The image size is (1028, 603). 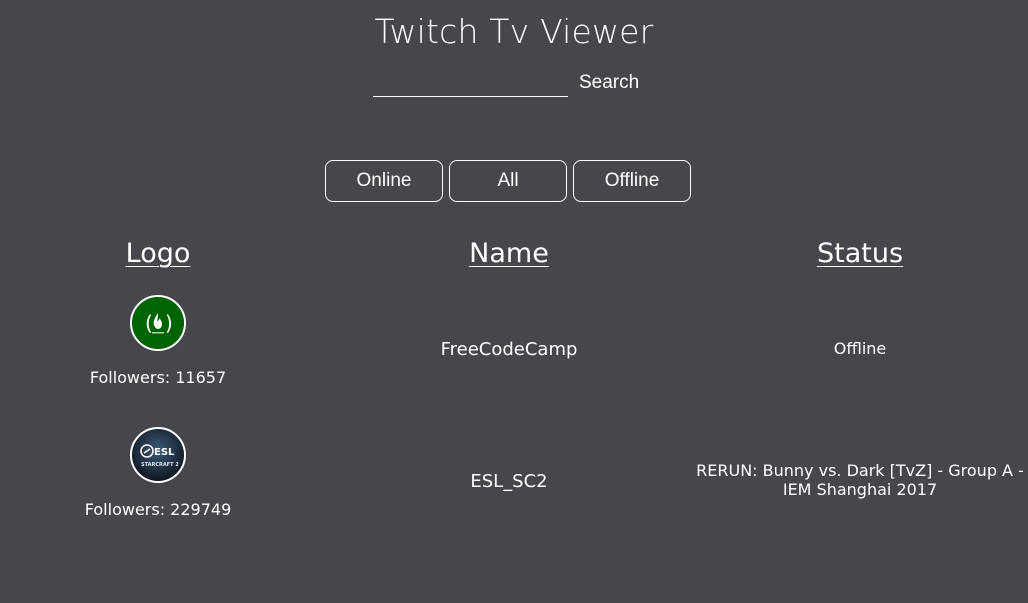 What do you see at coordinates (860, 253) in the screenshot?
I see `column-header-status: Status` at bounding box center [860, 253].